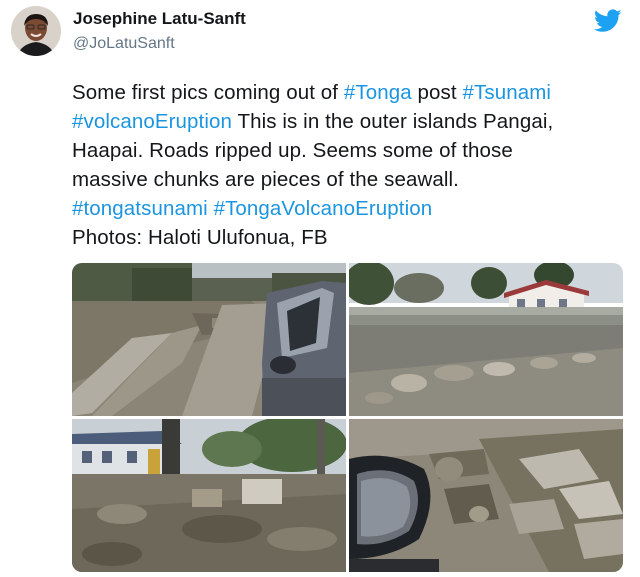  What do you see at coordinates (152, 121) in the screenshot?
I see `hashtag-link: #volcanoEruption` at bounding box center [152, 121].